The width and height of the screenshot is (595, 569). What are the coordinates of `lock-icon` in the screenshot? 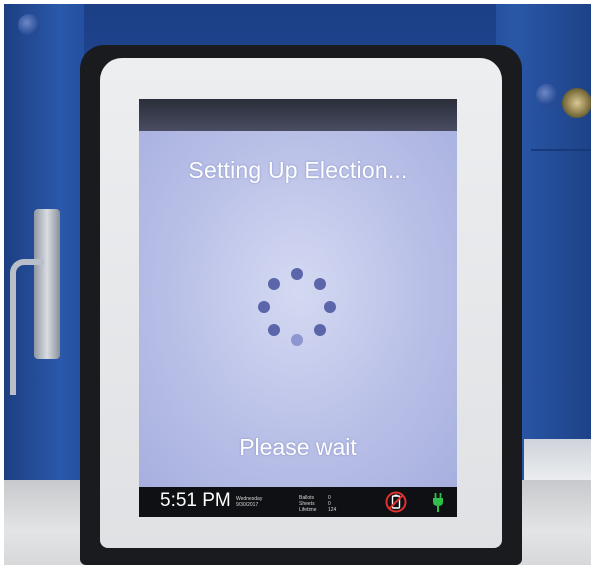 It's located at (576, 103).